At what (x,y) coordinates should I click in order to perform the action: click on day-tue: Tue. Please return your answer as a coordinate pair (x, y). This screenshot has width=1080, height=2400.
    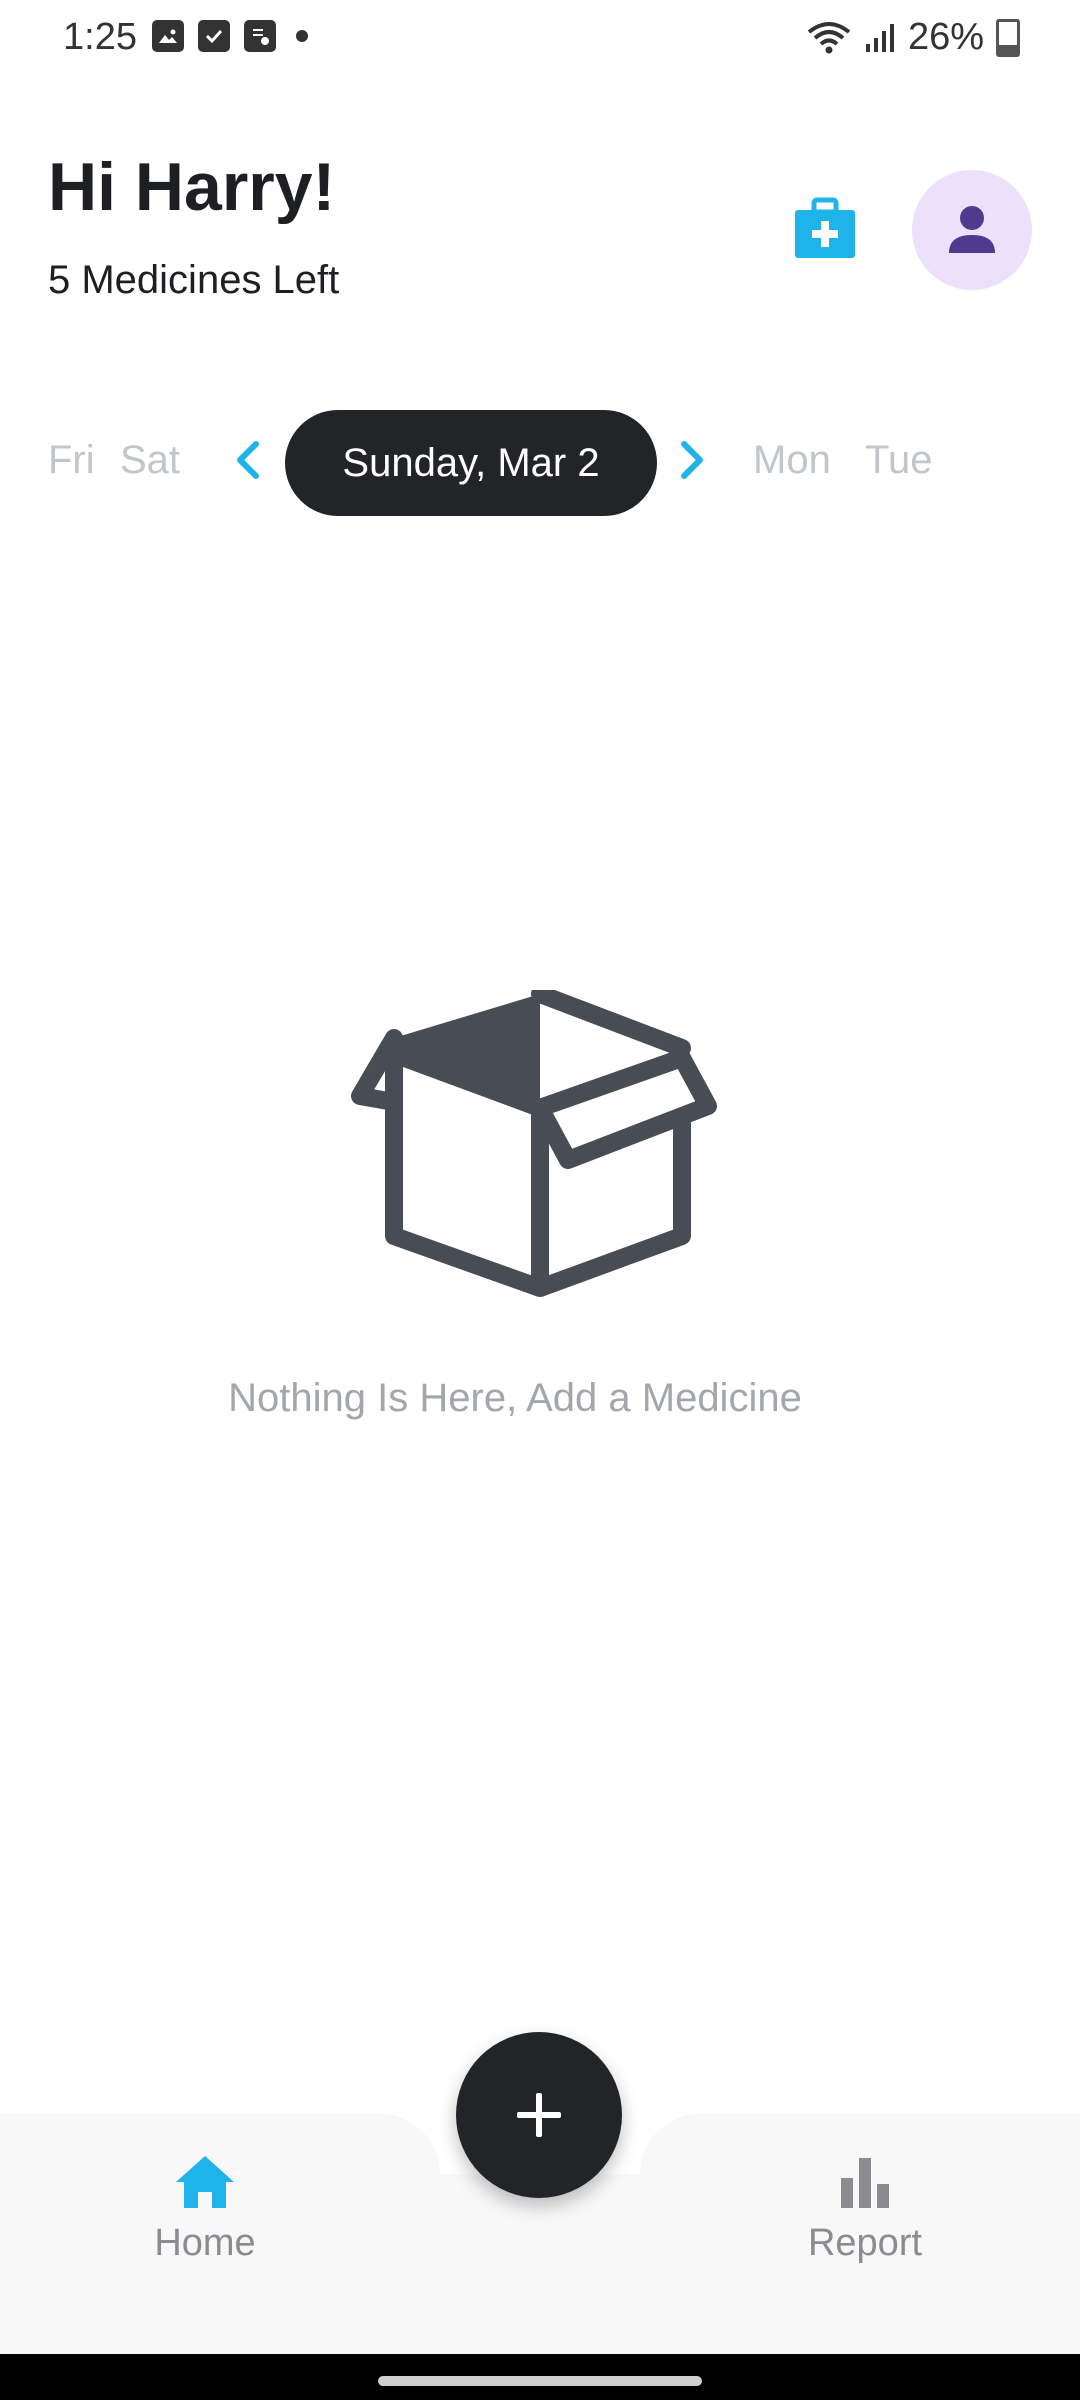
    Looking at the image, I should click on (898, 460).